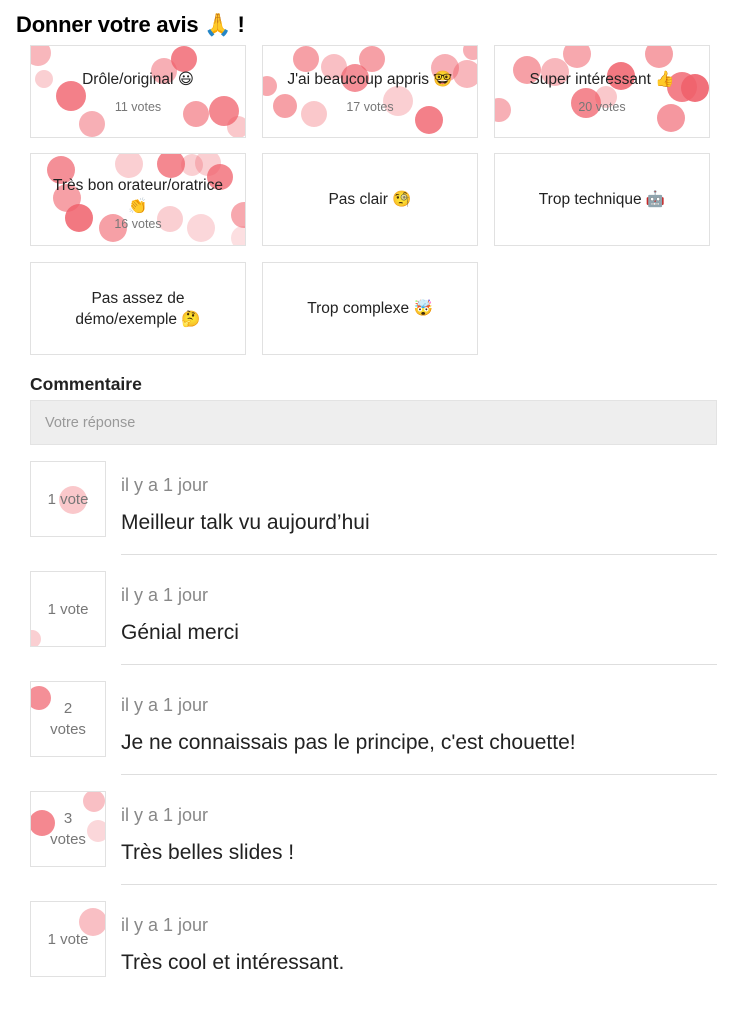 This screenshot has width=748, height=1011. Describe the element at coordinates (233, 962) in the screenshot. I see `comment-text: Très cool et intéressant.` at that location.